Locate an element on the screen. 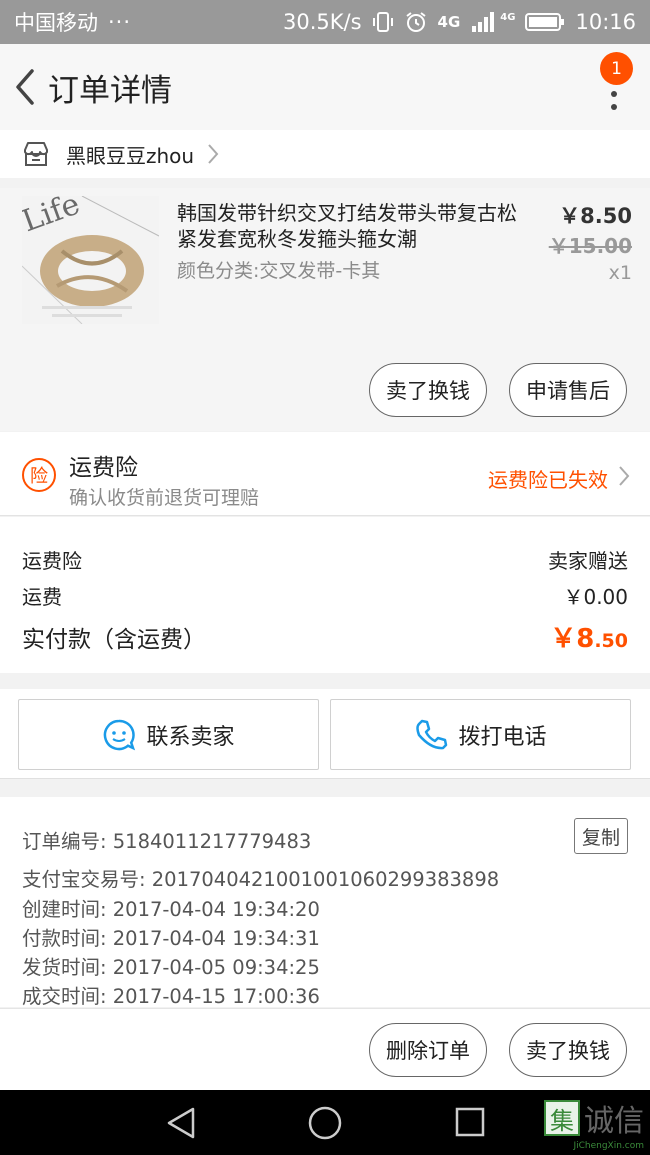  status-bar: 中国移动 ··· 30.5K/s 4G 4G 10:16 is located at coordinates (325, 22).